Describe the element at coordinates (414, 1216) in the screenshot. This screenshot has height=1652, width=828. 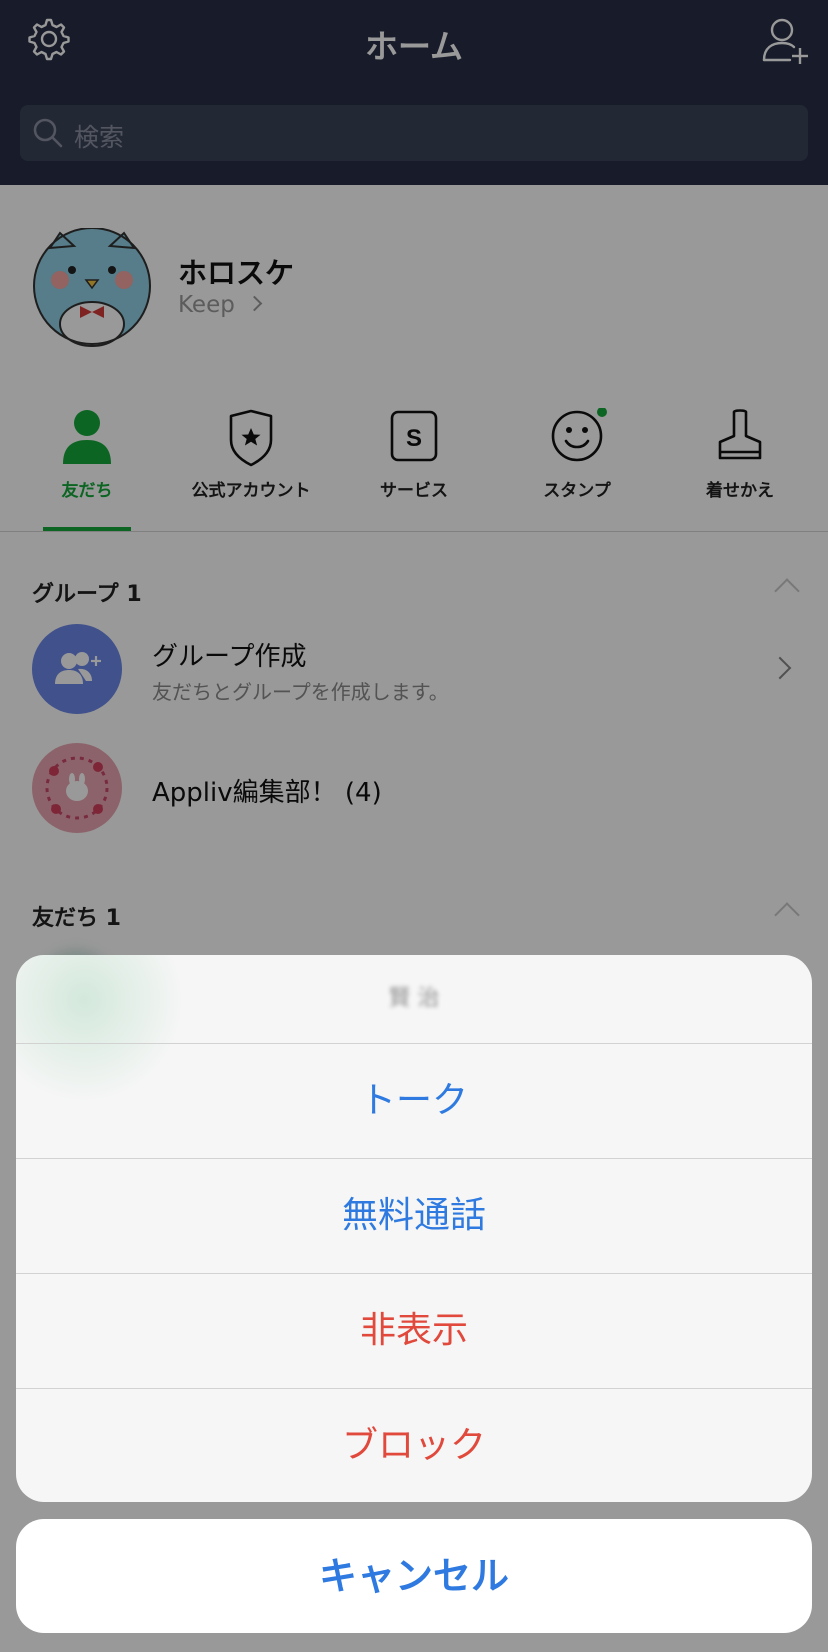
I see `free-call-button: 無料通話` at that location.